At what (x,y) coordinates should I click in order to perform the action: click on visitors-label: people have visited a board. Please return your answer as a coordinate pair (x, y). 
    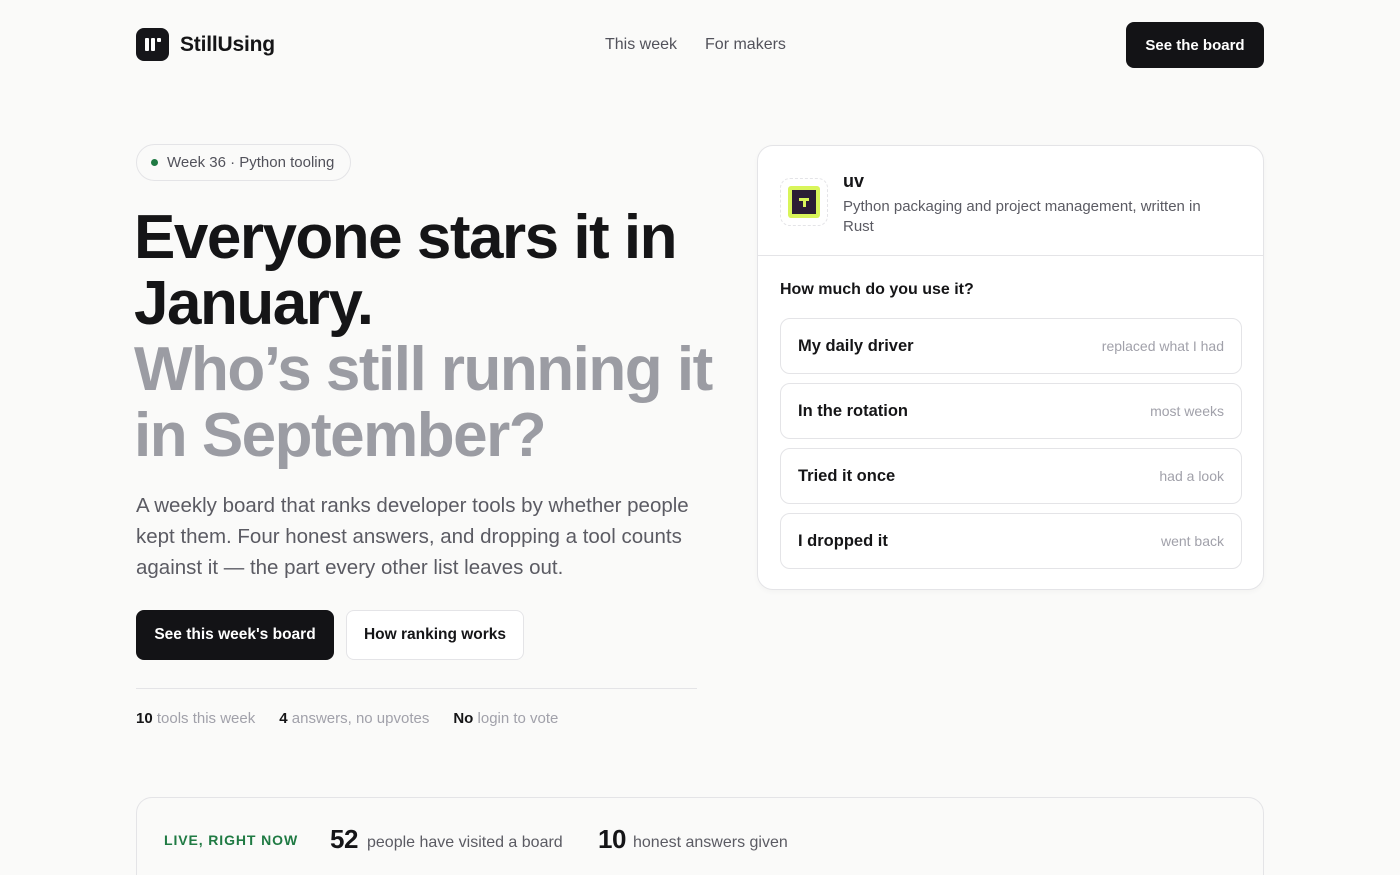
    Looking at the image, I should click on (465, 842).